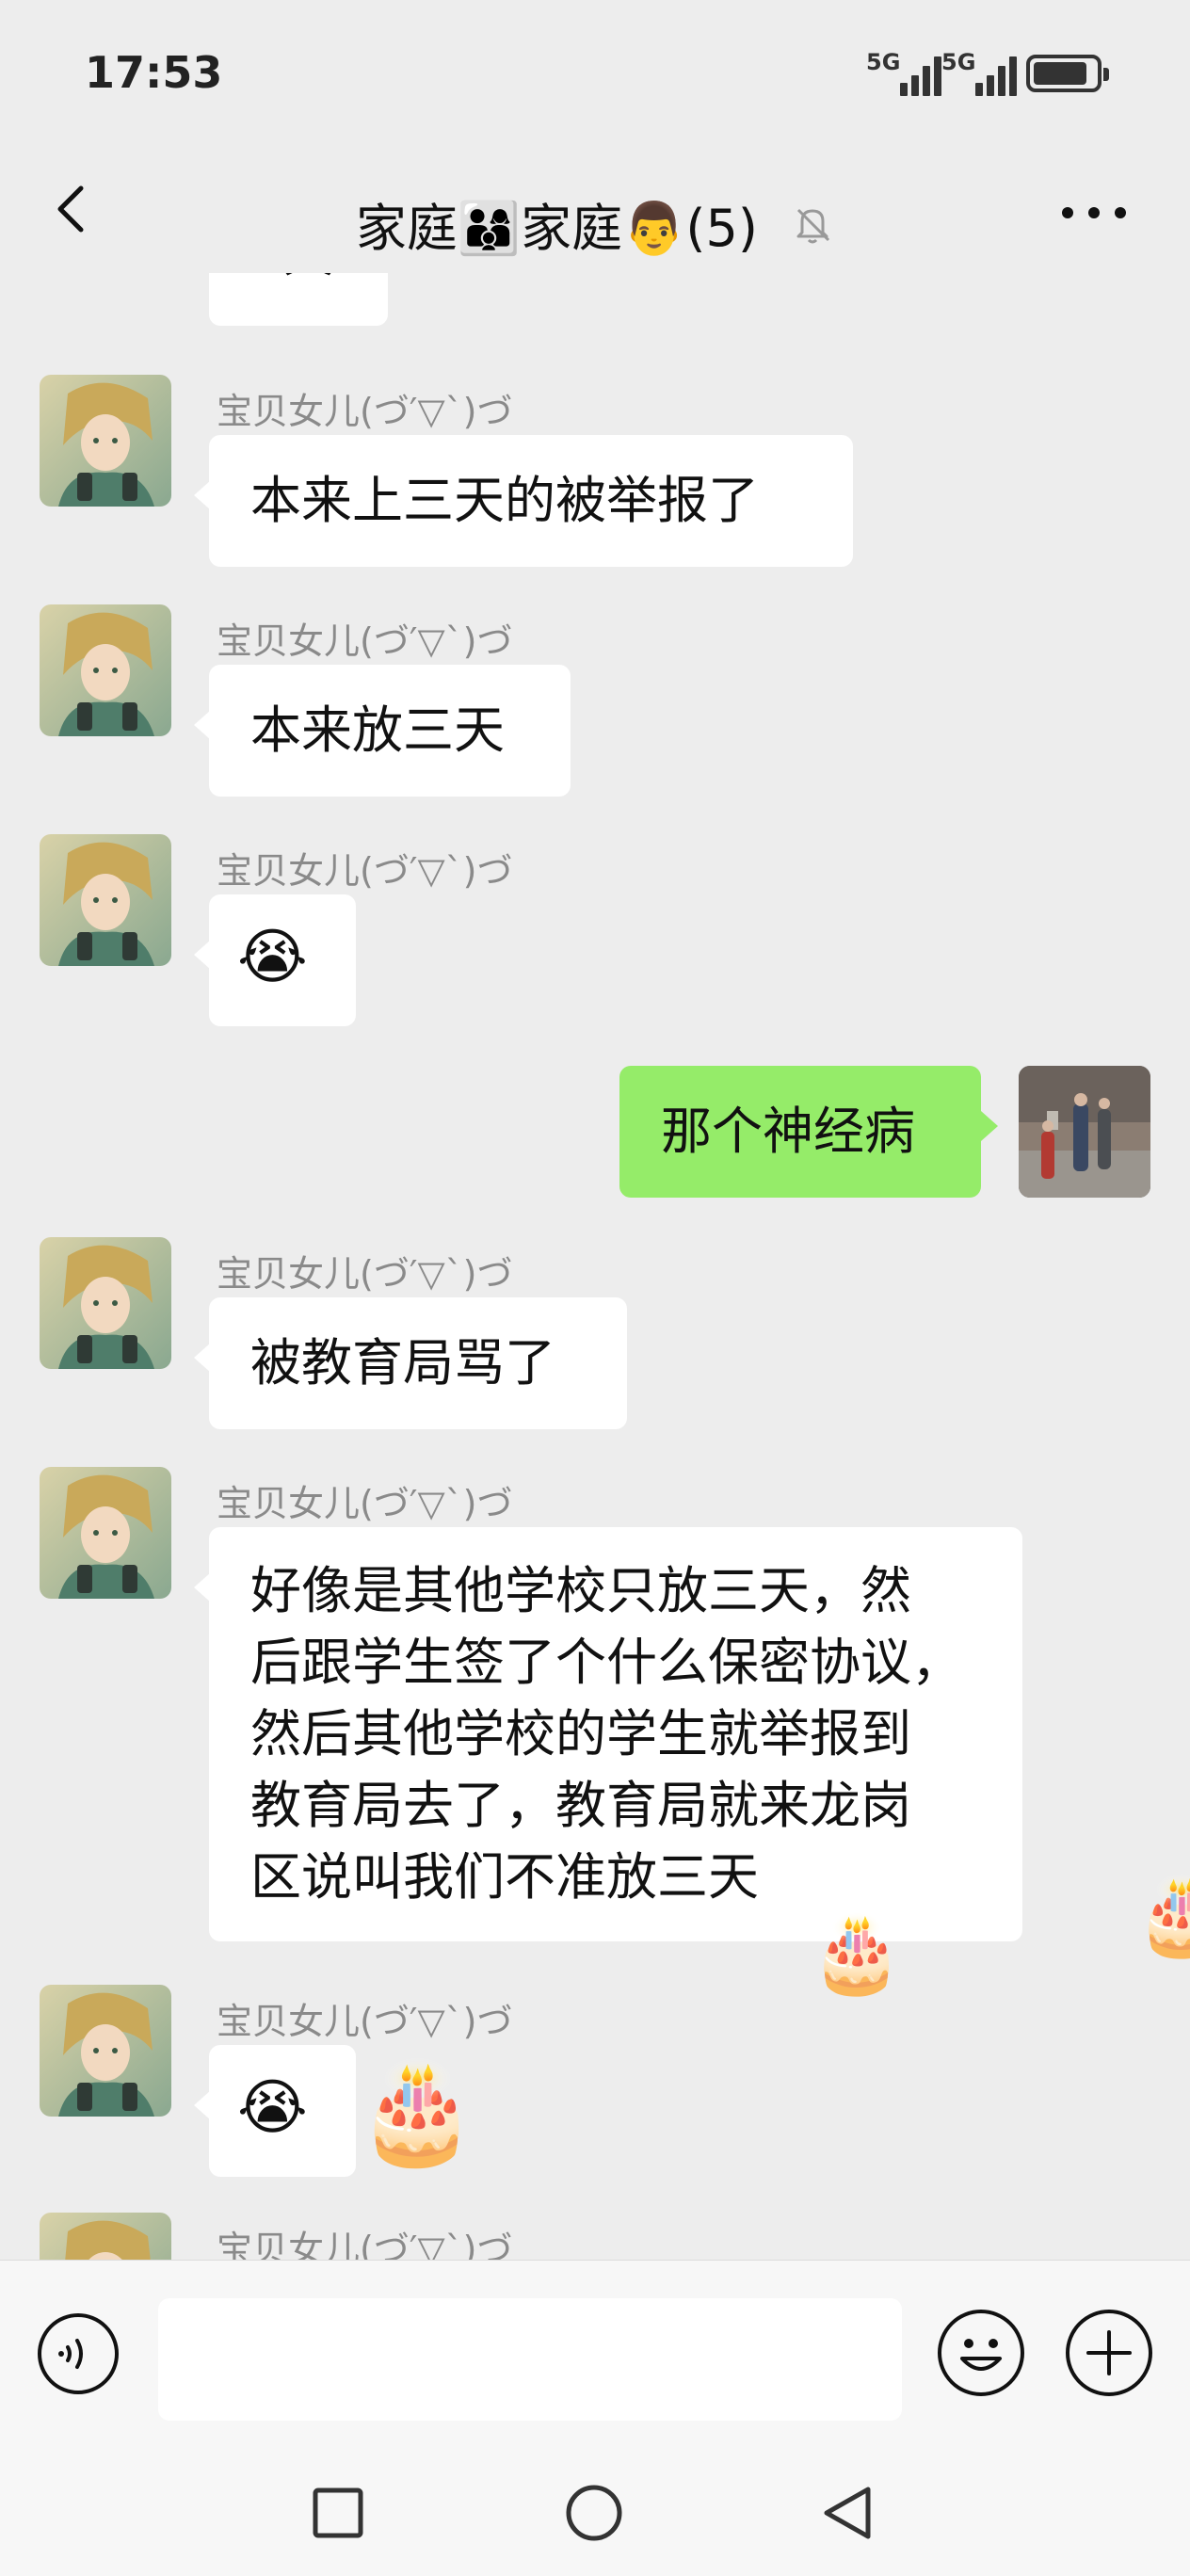 The height and width of the screenshot is (2576, 1190). Describe the element at coordinates (595, 75) in the screenshot. I see `status-bar: 17:53 5G 5G` at that location.